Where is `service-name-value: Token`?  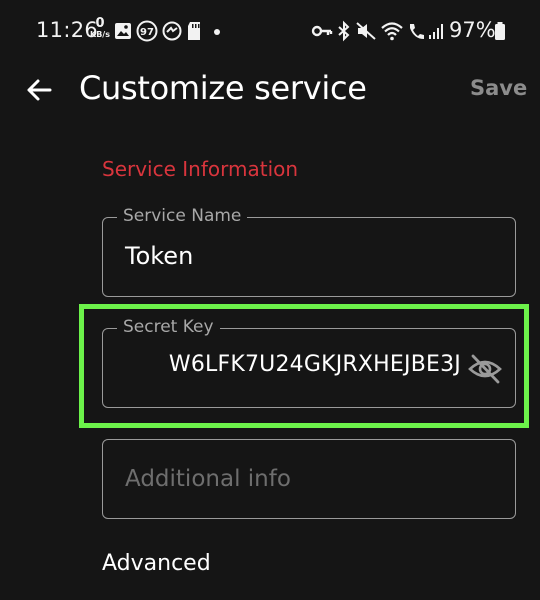 service-name-value: Token is located at coordinates (159, 256).